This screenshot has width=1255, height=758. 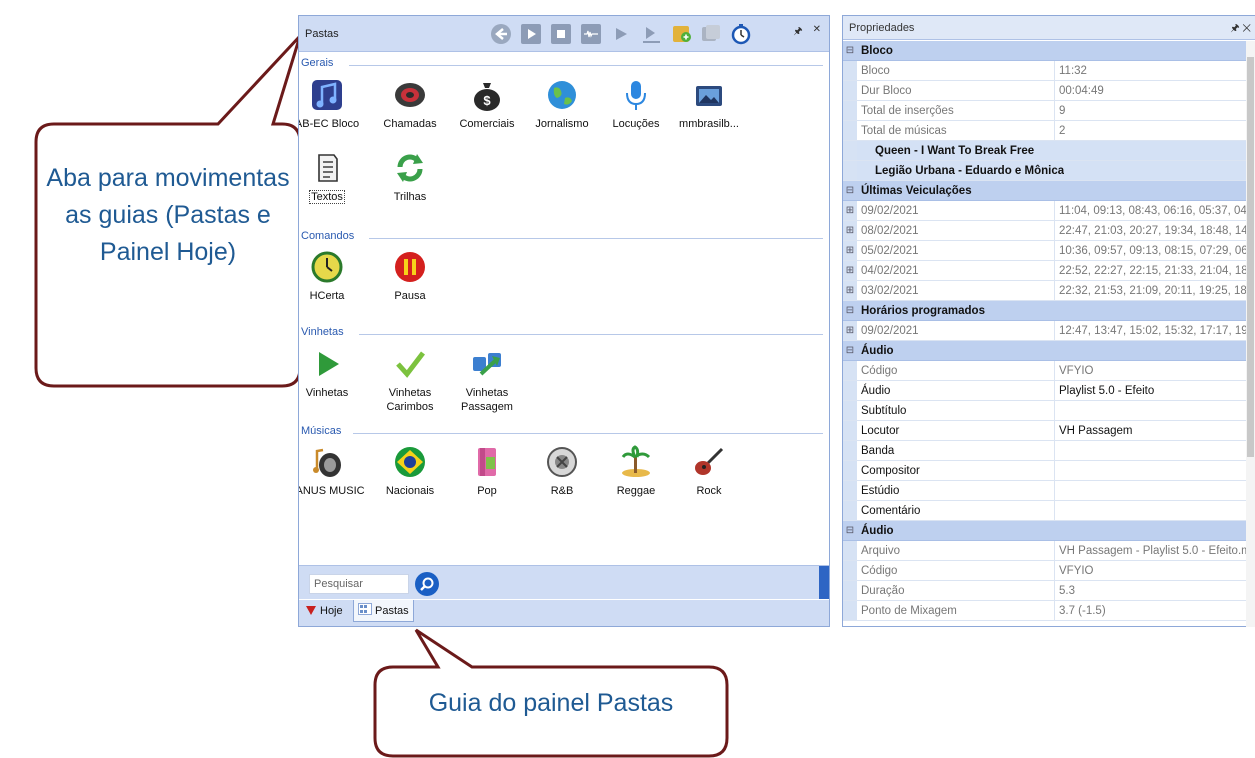 What do you see at coordinates (1151, 390) in the screenshot?
I see `property-value: Playlist 5.0 - Efeito` at bounding box center [1151, 390].